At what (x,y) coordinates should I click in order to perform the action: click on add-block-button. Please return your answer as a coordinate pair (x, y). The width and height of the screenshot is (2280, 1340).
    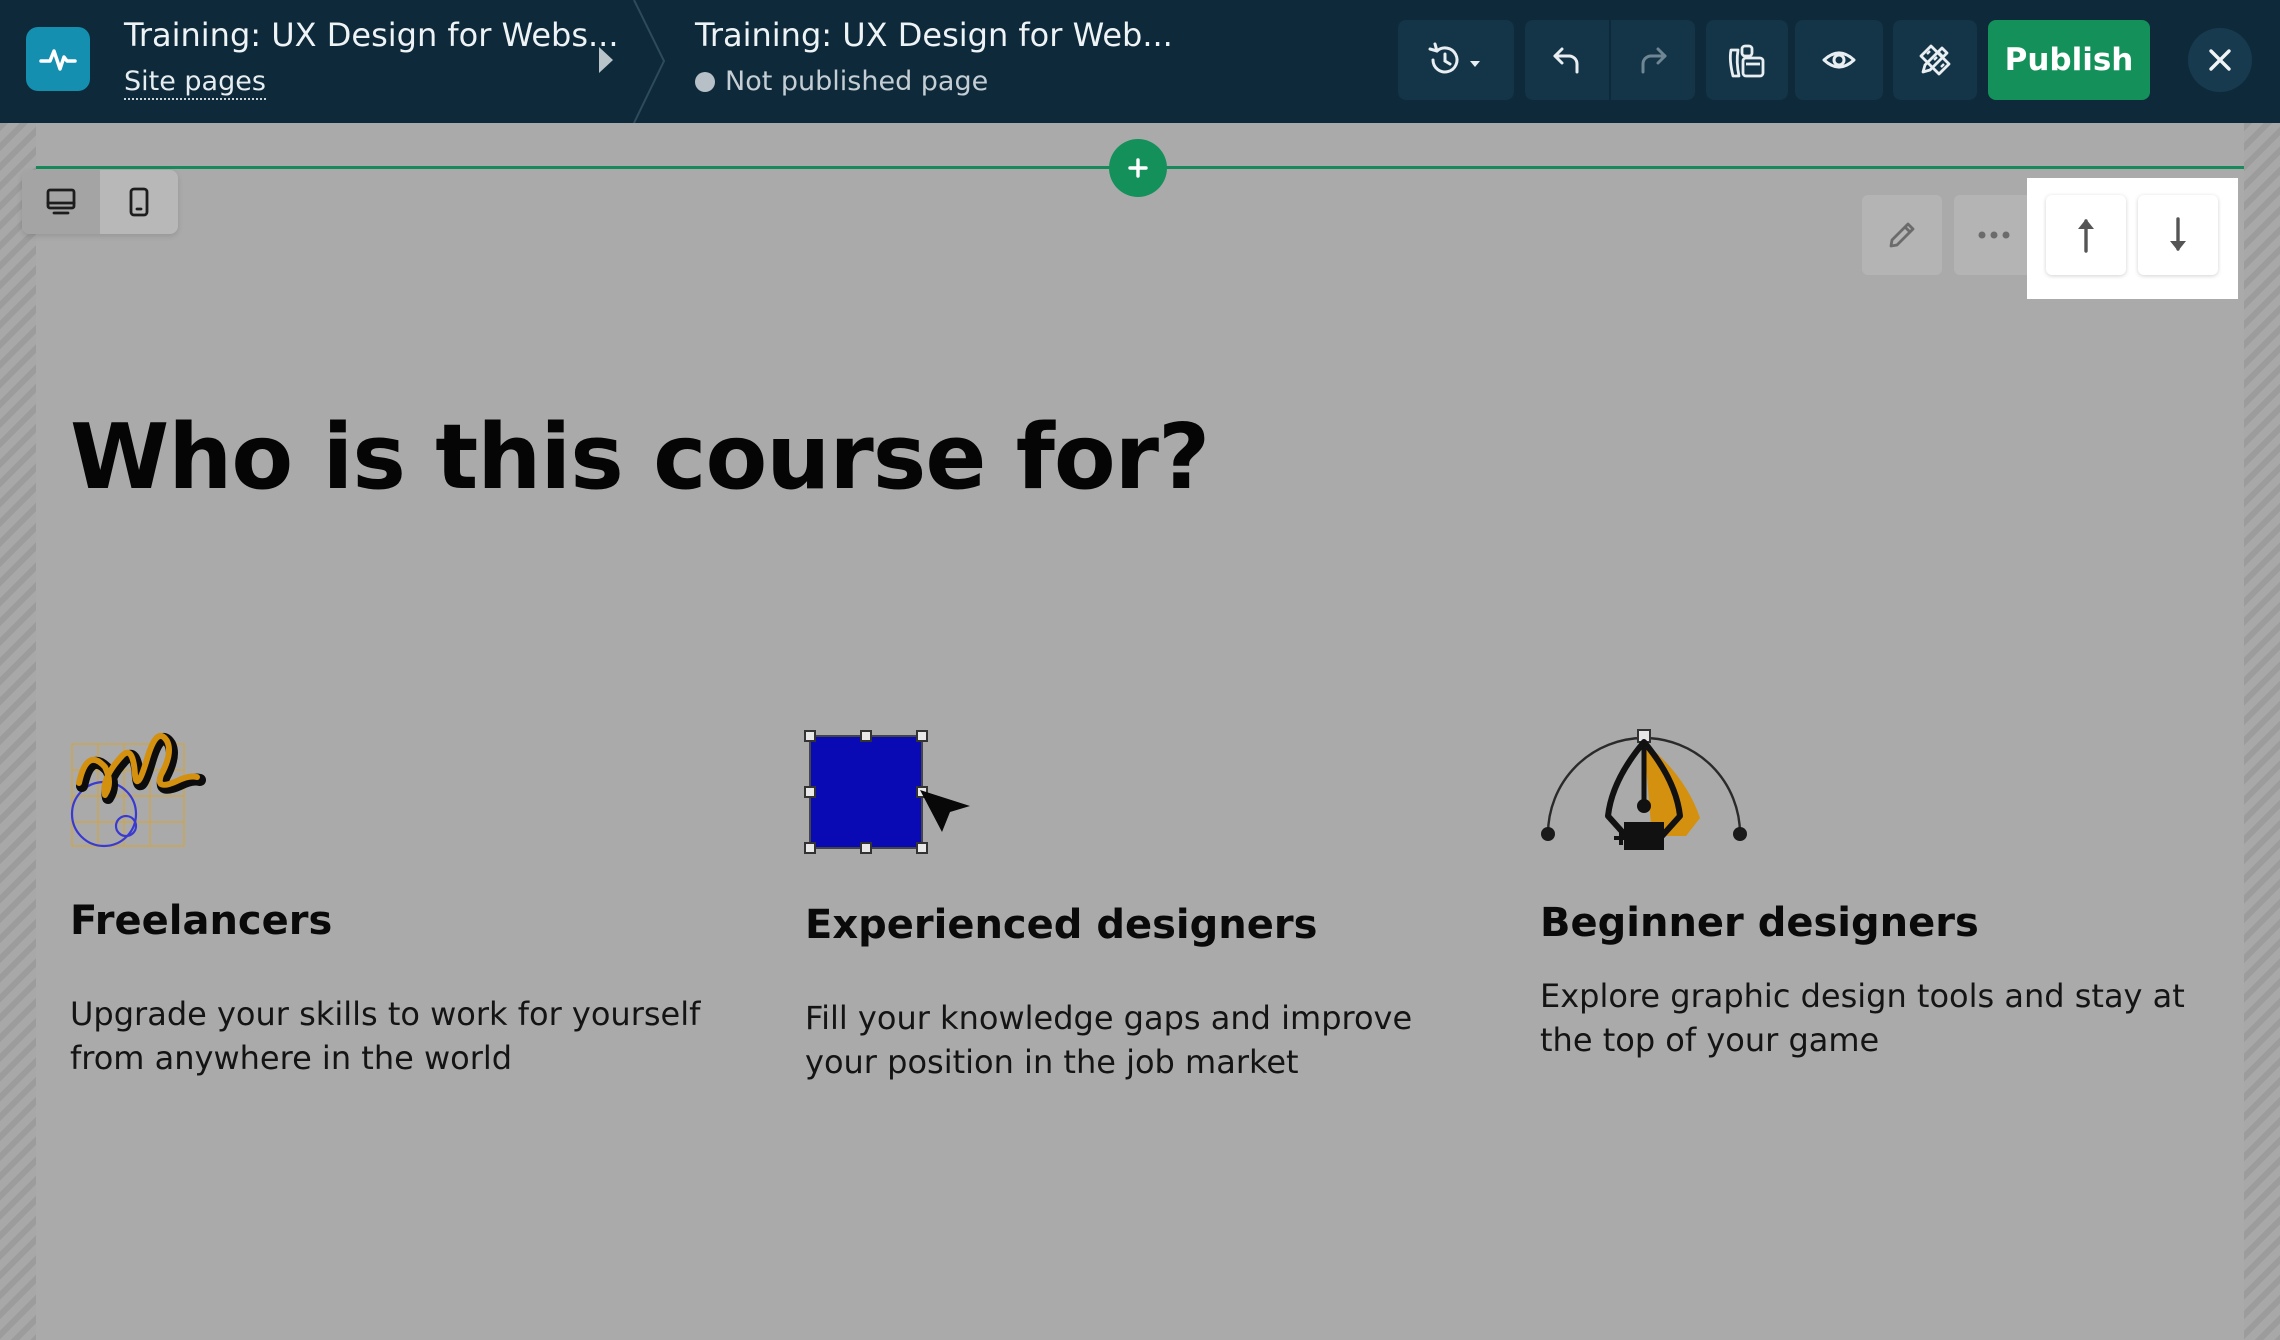
    Looking at the image, I should click on (1138, 168).